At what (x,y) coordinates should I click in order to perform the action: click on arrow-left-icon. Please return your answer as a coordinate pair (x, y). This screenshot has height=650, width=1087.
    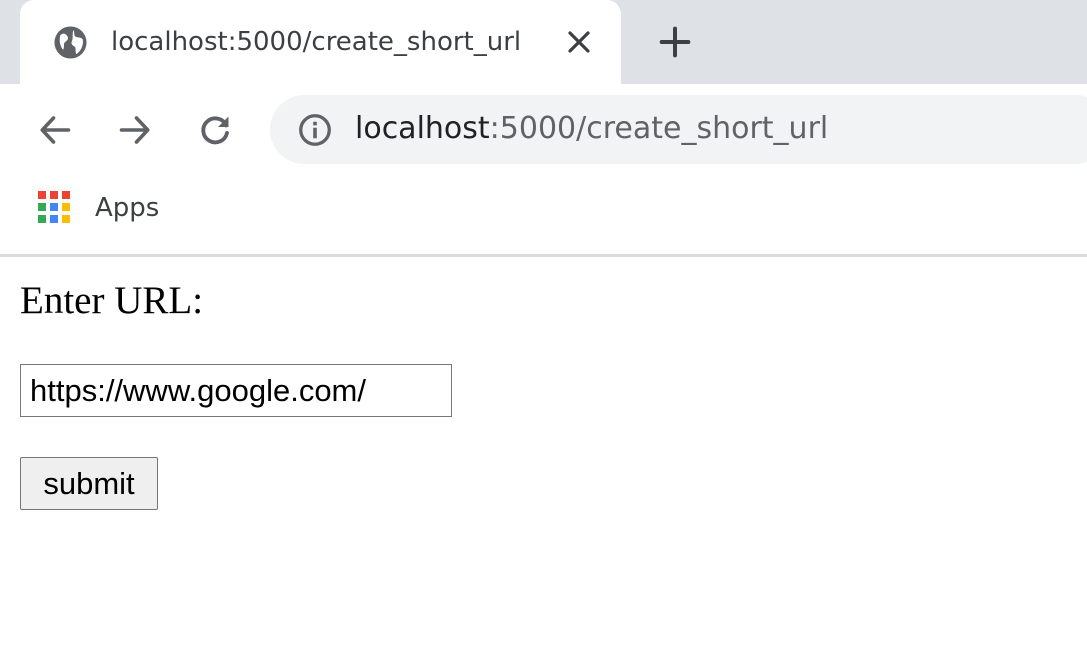
    Looking at the image, I should click on (55, 130).